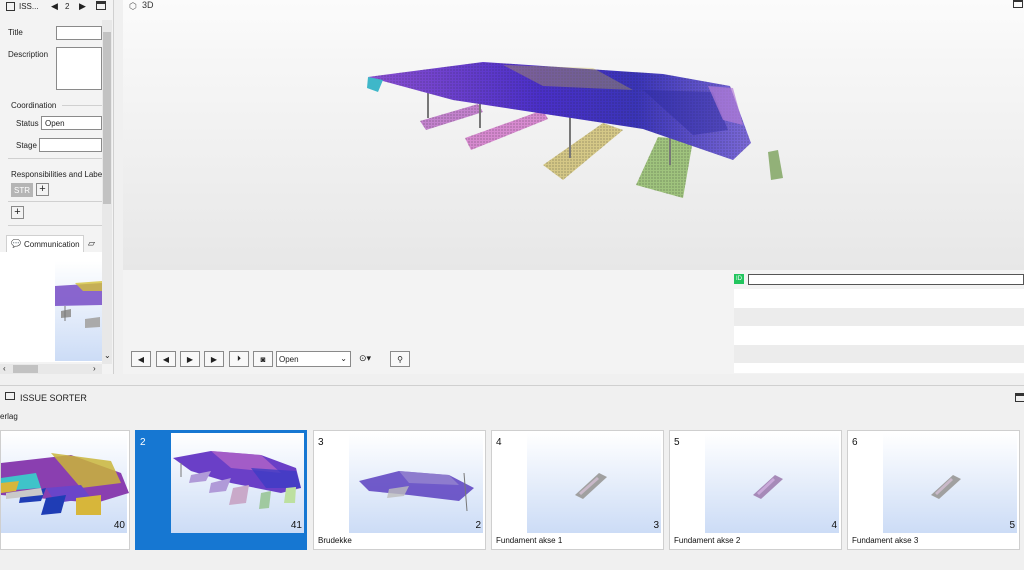  Describe the element at coordinates (101, 5) in the screenshot. I see `panel-layout-icon` at that location.